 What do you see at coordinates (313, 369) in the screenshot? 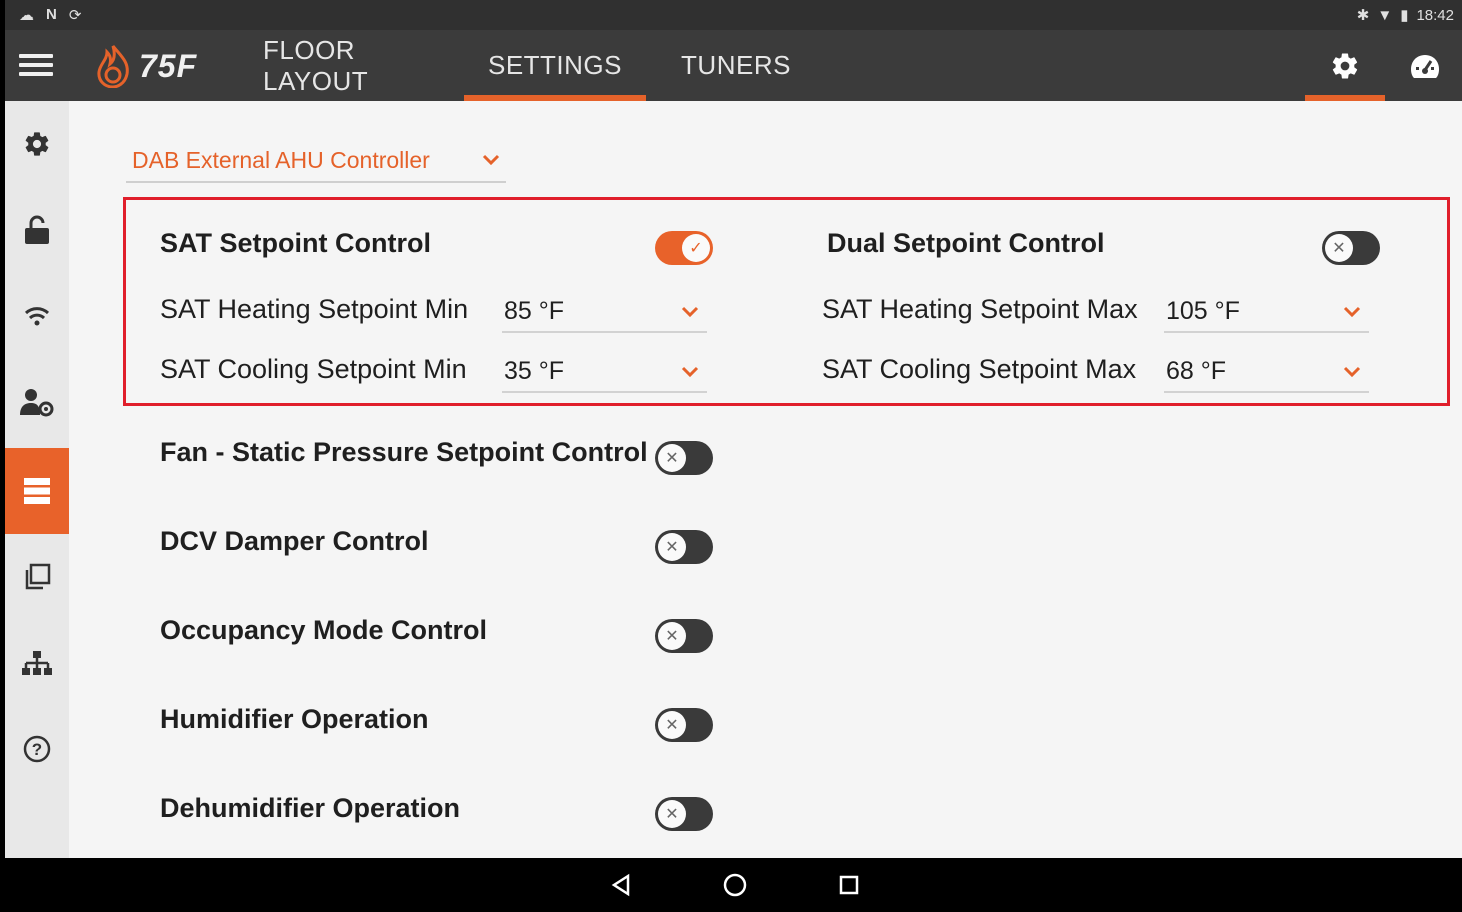
I see `sat-cooling-min-label: SAT Cooling Setpoint Min` at bounding box center [313, 369].